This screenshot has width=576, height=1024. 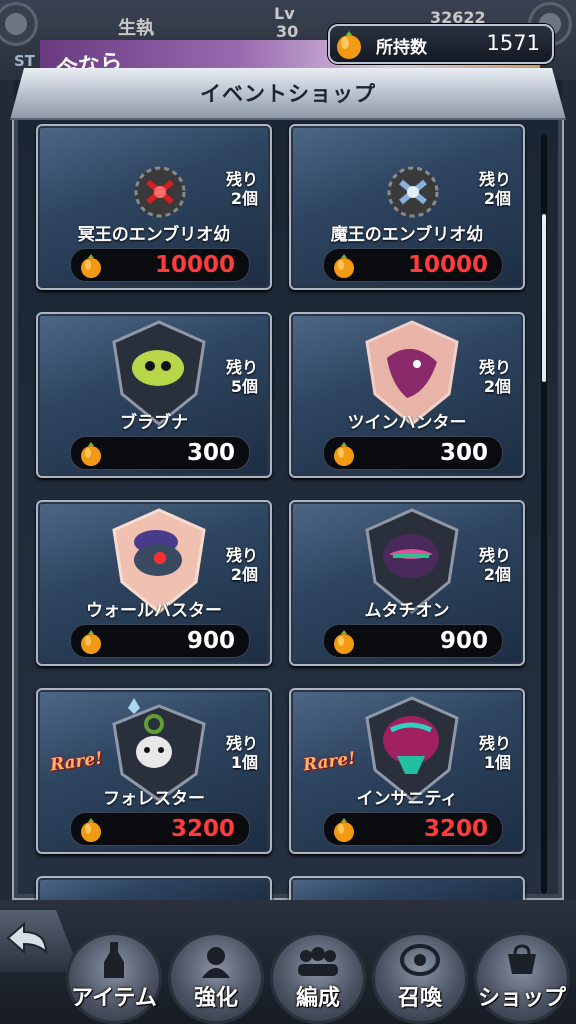 What do you see at coordinates (27, 938) in the screenshot?
I see `back-arrow-icon` at bounding box center [27, 938].